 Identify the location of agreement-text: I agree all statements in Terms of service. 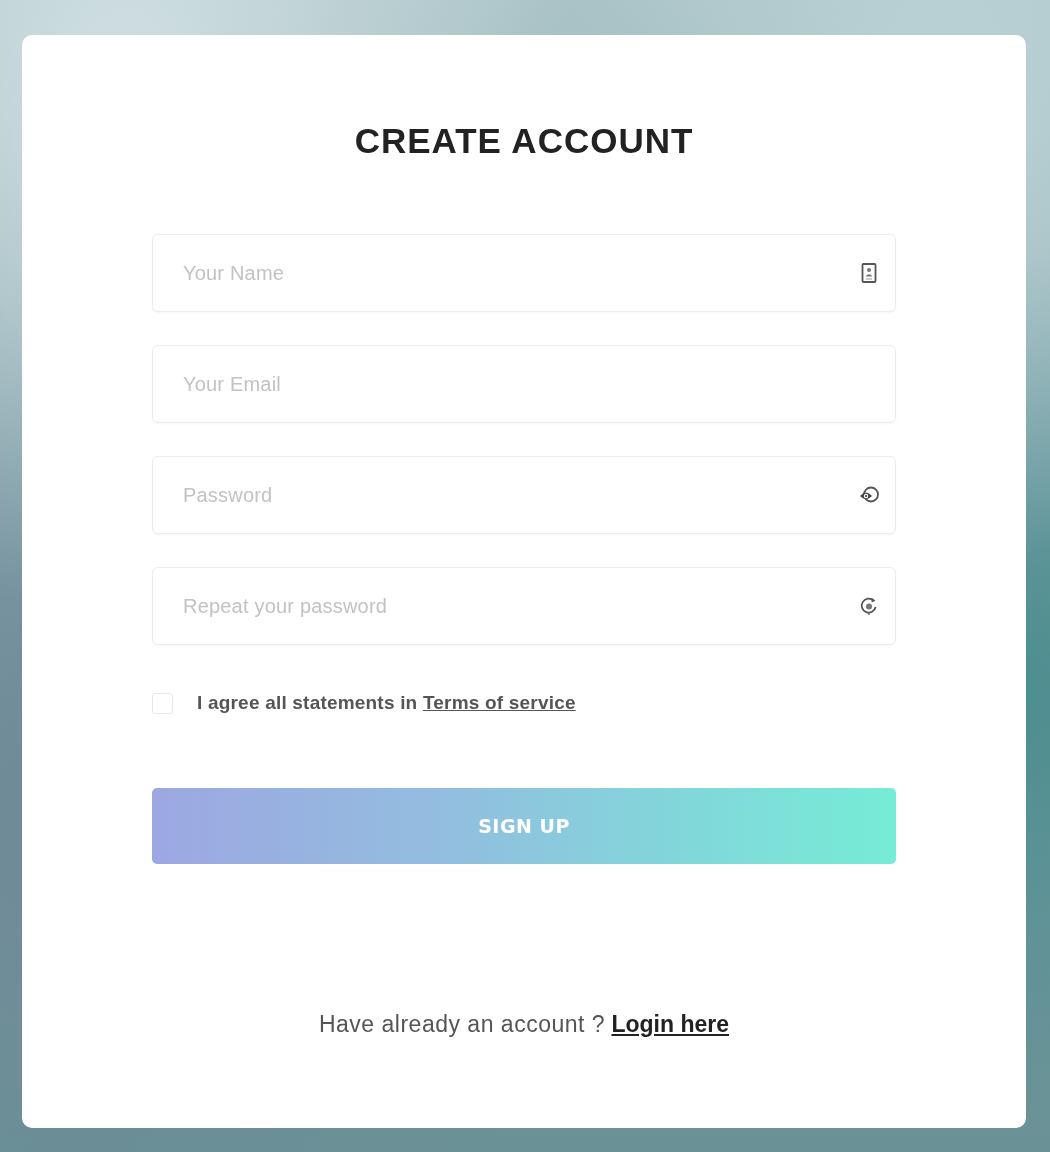
(386, 703).